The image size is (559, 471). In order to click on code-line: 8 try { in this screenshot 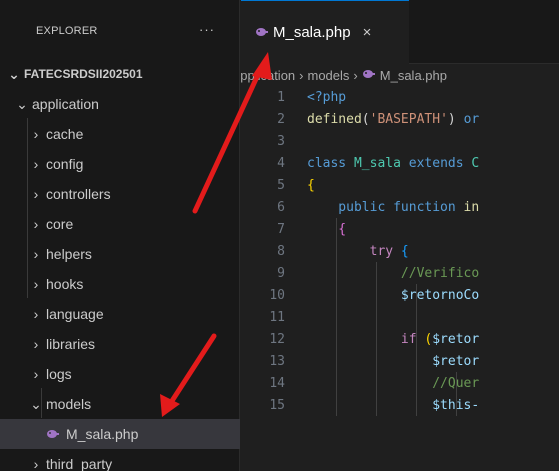, I will do `click(400, 251)`.